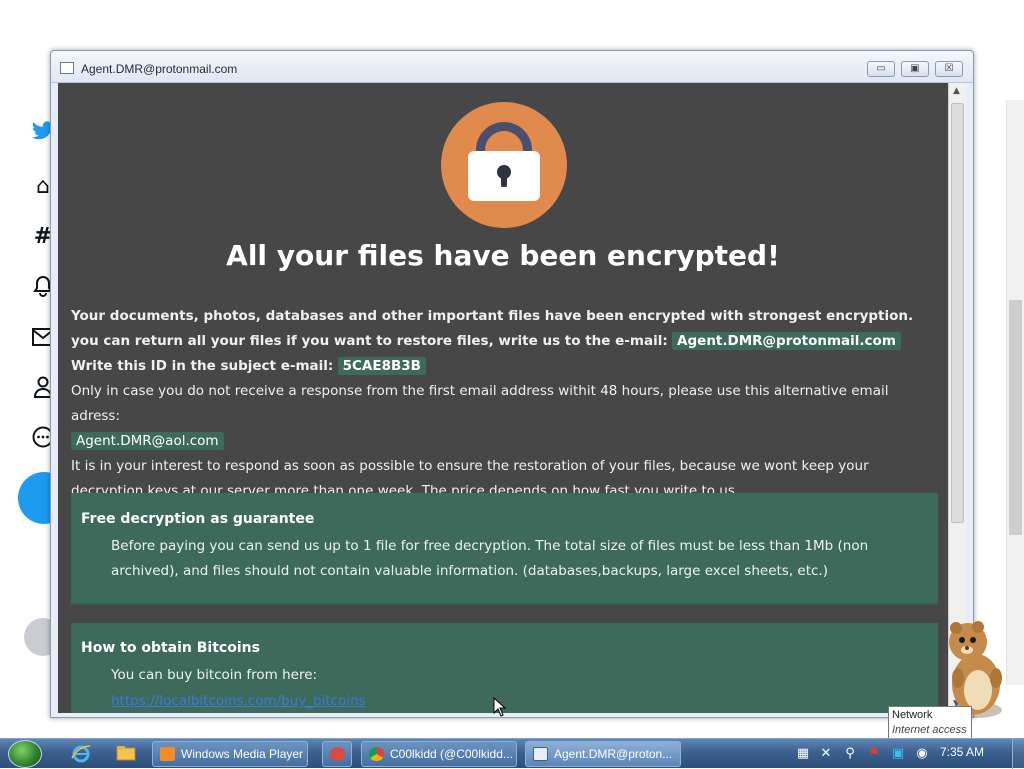  What do you see at coordinates (949, 69) in the screenshot?
I see `close-button: ☒` at bounding box center [949, 69].